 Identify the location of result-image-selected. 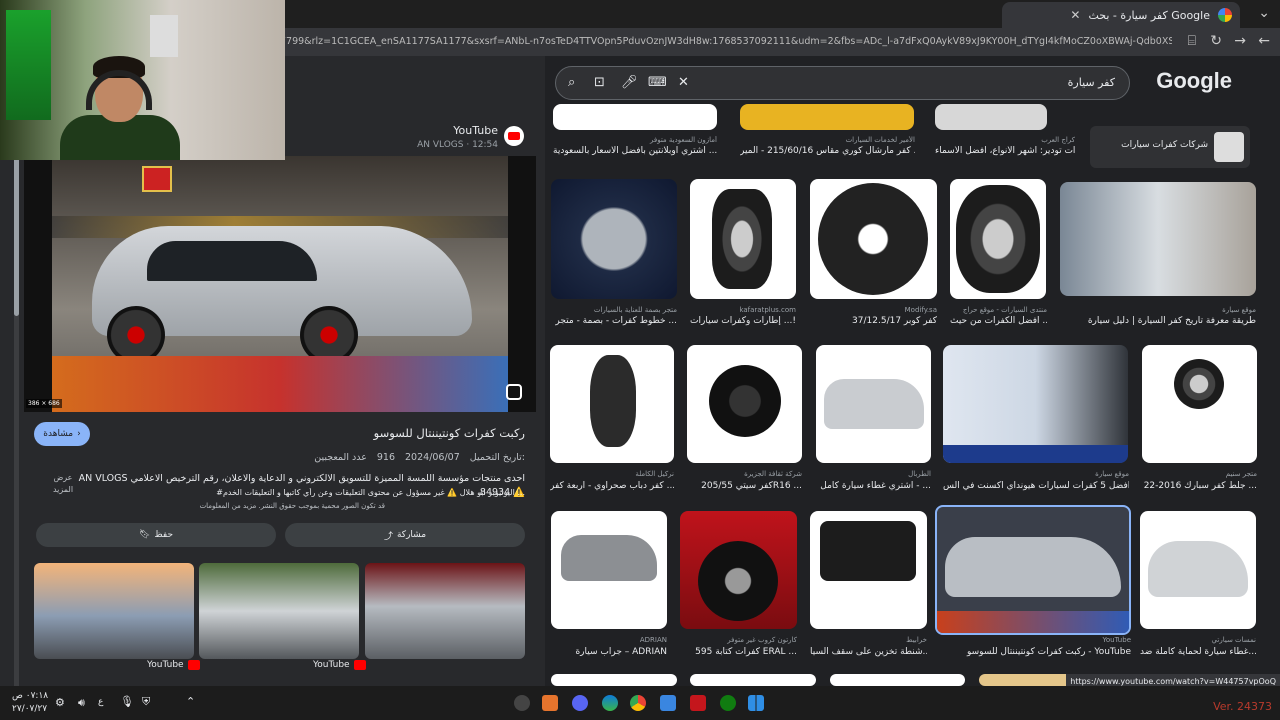
(1033, 570).